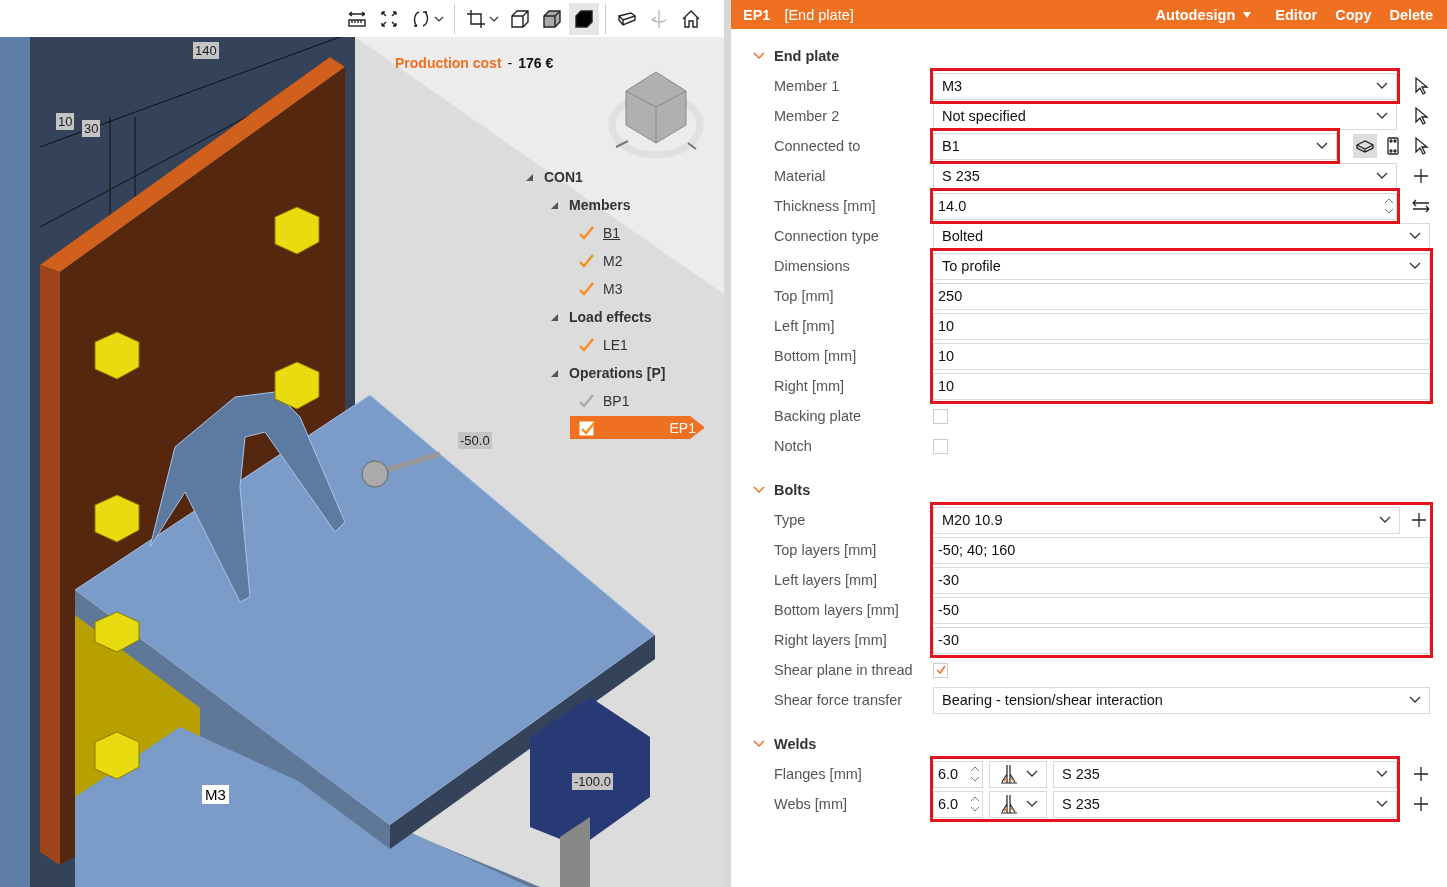  I want to click on solid-tool-button, so click(584, 18).